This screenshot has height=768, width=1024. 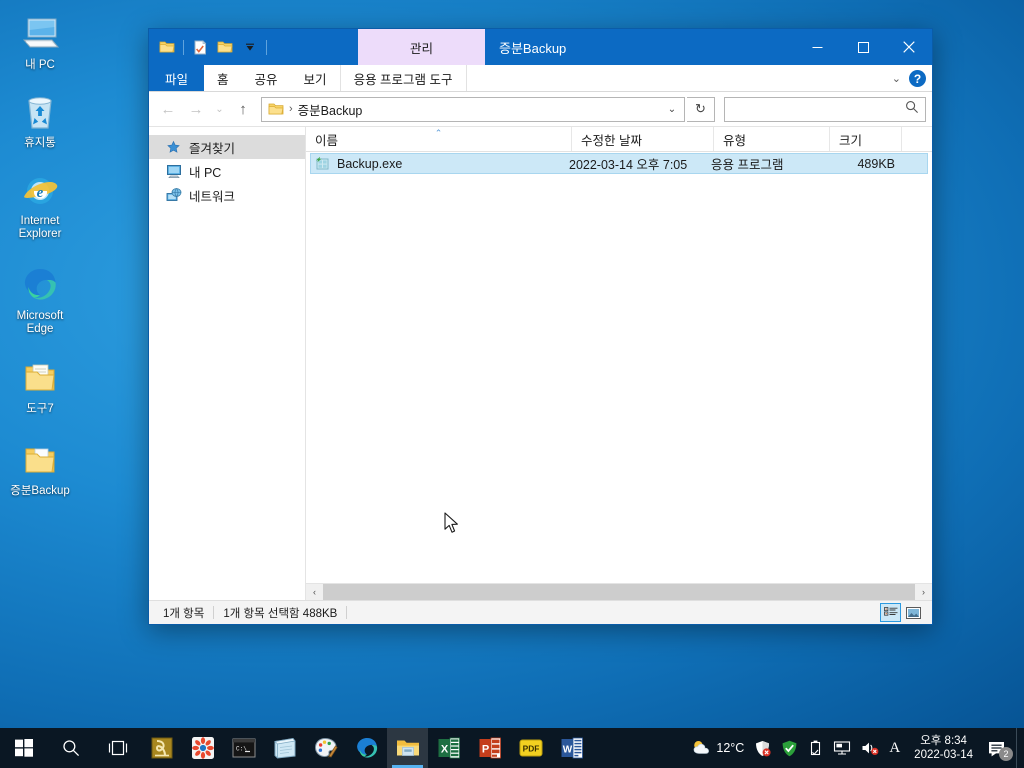 I want to click on desktop-icon-backup-folder: 증분Backup, so click(x=40, y=465).